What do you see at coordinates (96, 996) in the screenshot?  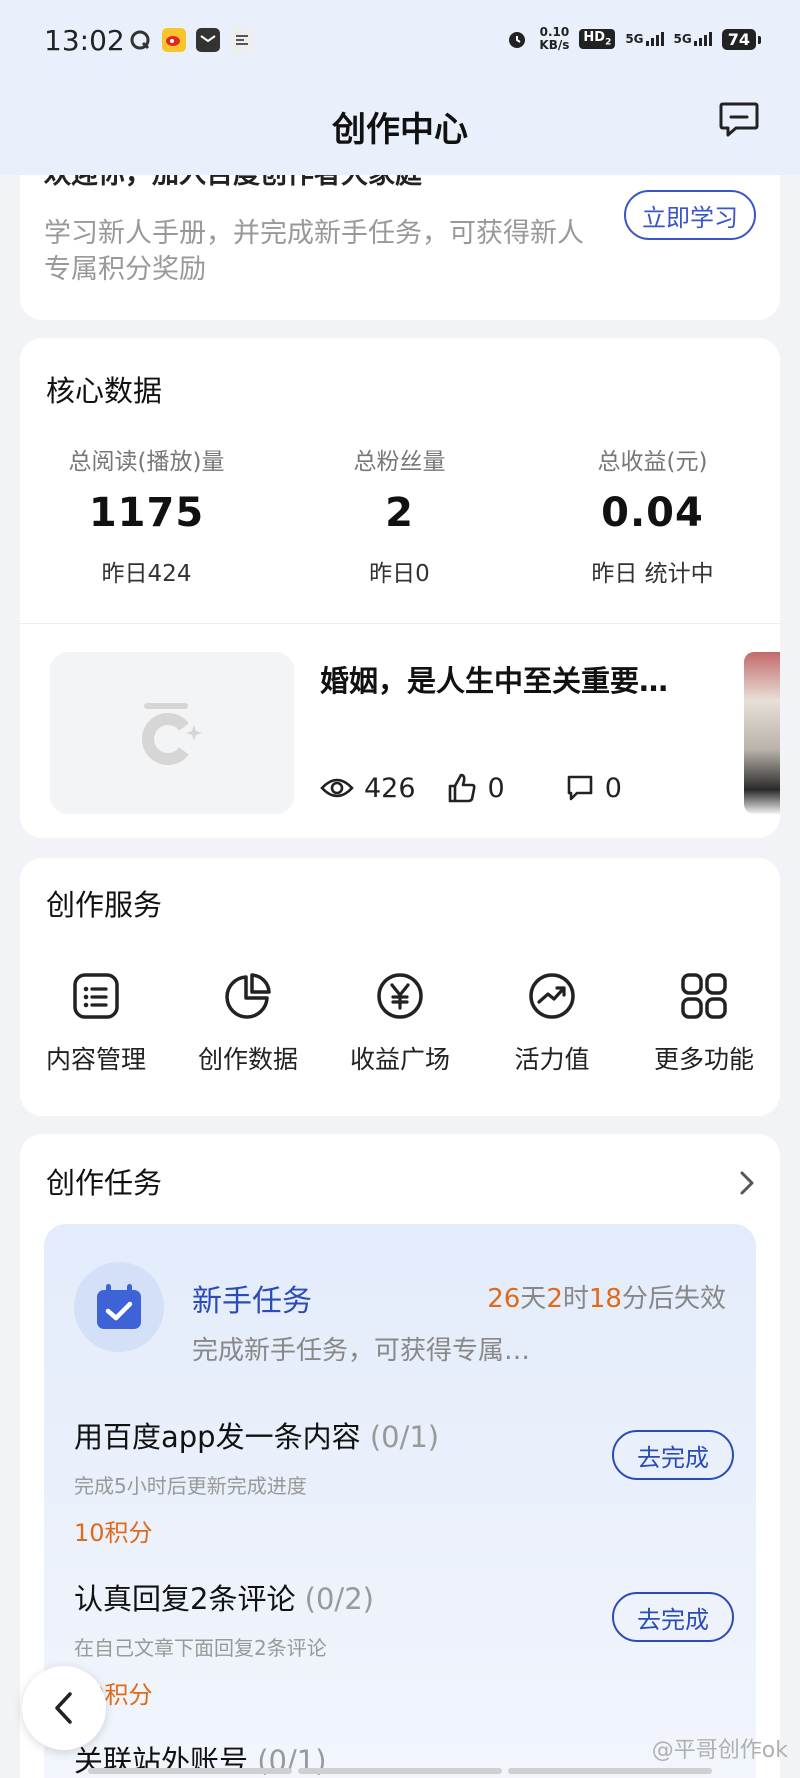 I see `list-icon` at bounding box center [96, 996].